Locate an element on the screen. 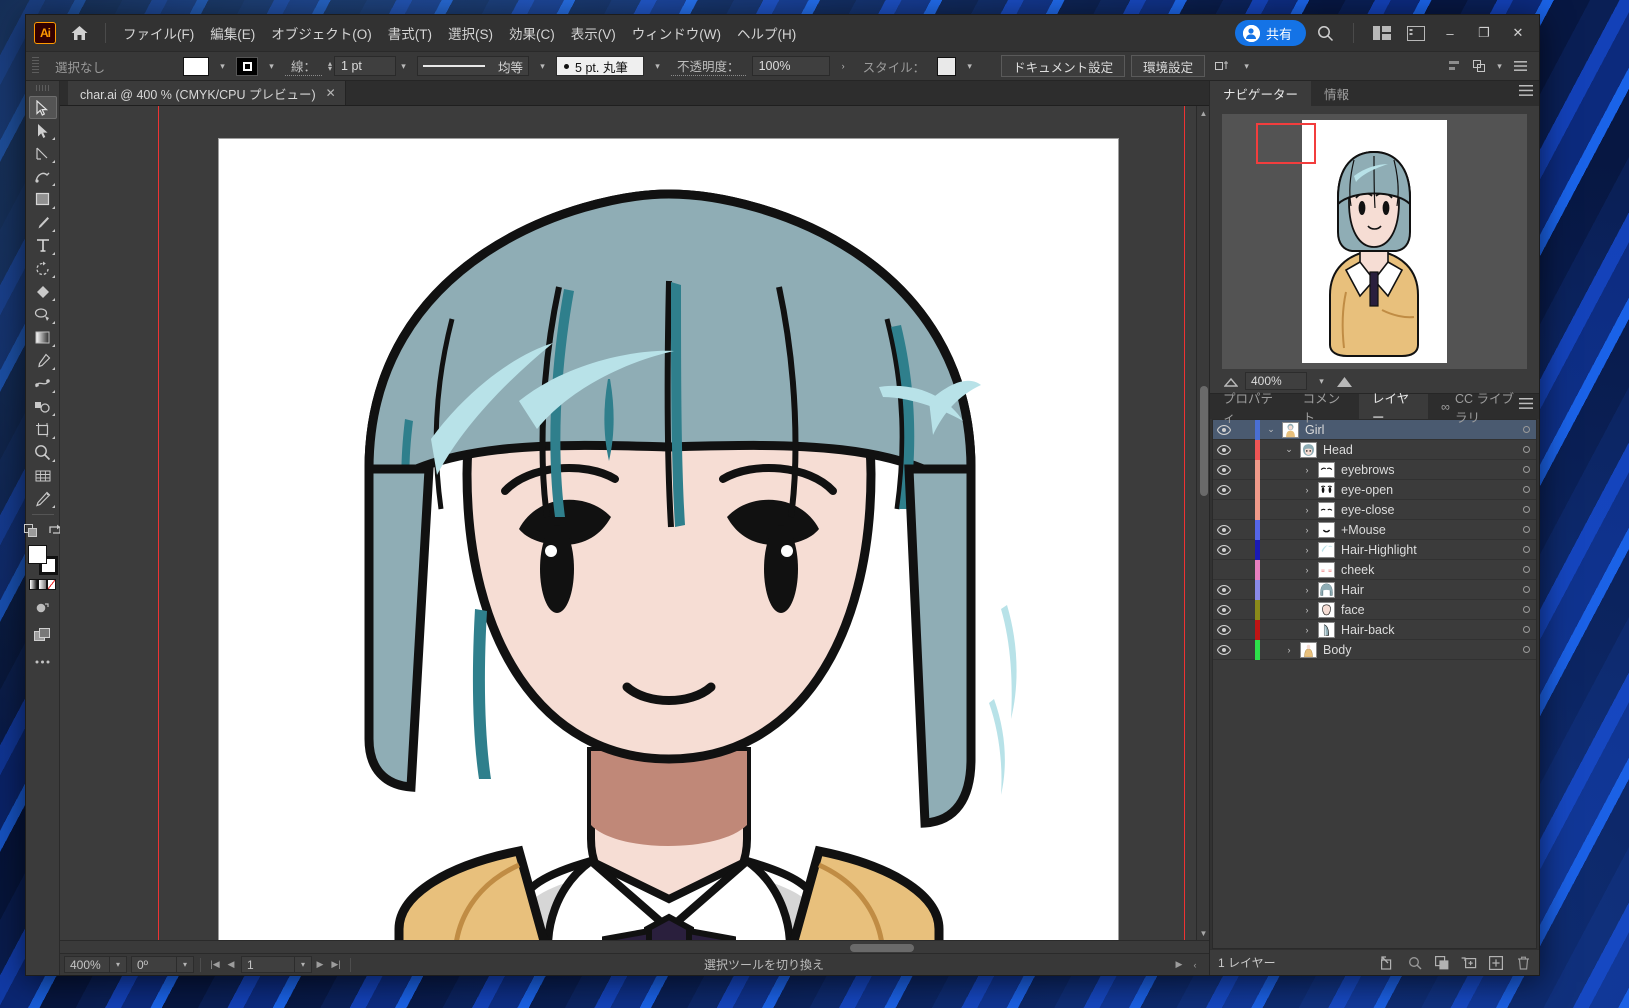 This screenshot has height=1008, width=1629. search-icon is located at coordinates (1325, 33).